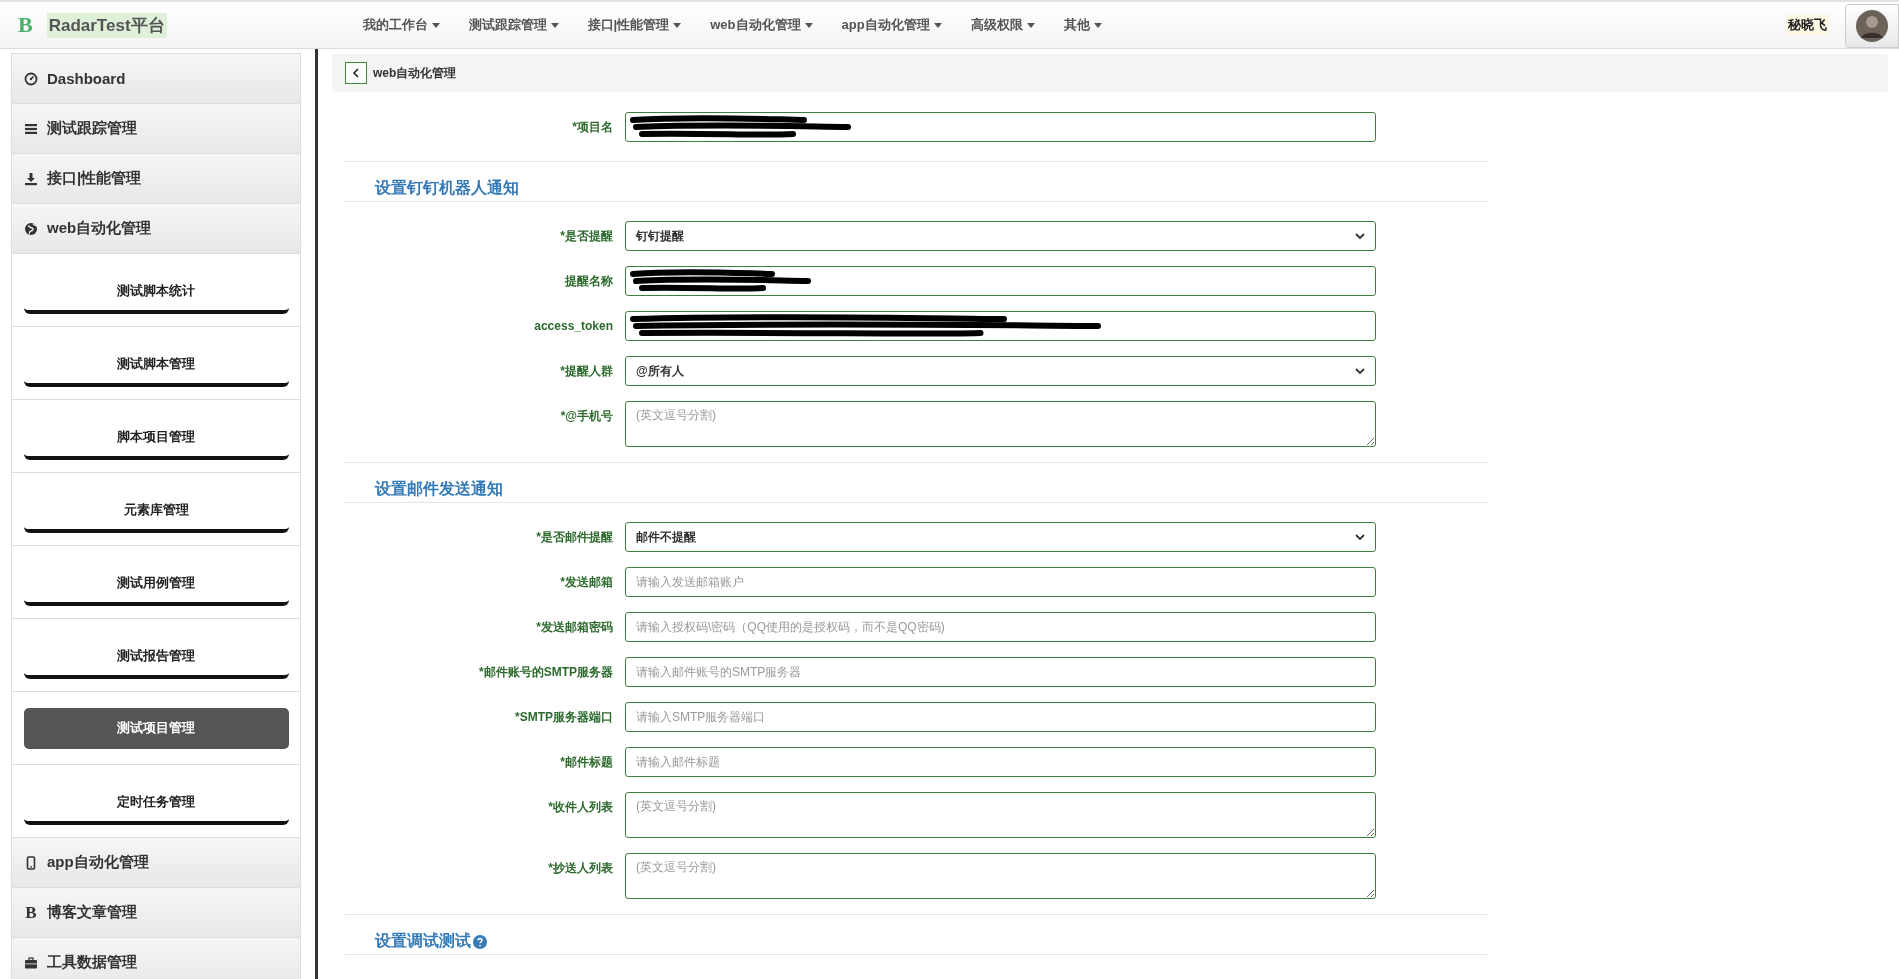  What do you see at coordinates (1000, 582) in the screenshot?
I see `input-field: 请输入发送邮箱账户` at bounding box center [1000, 582].